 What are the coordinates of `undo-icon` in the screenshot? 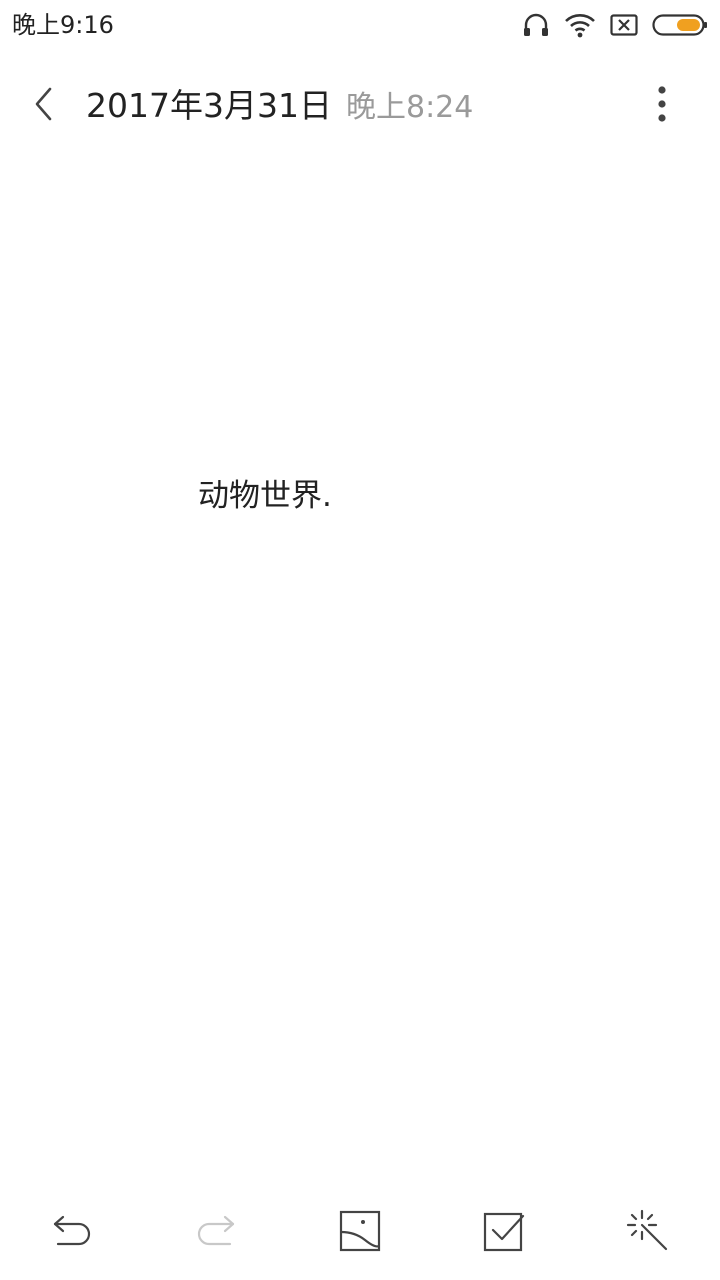 It's located at (72, 1231).